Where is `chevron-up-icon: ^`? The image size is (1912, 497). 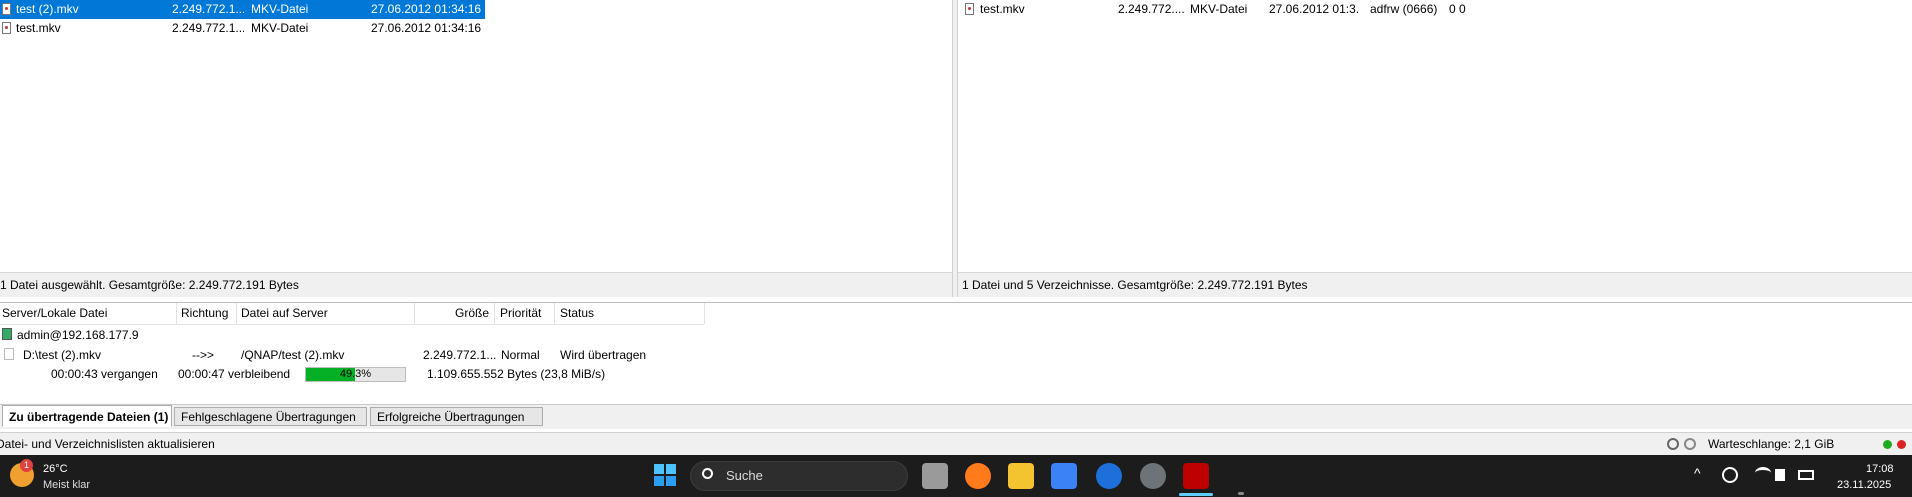 chevron-up-icon: ^ is located at coordinates (1697, 473).